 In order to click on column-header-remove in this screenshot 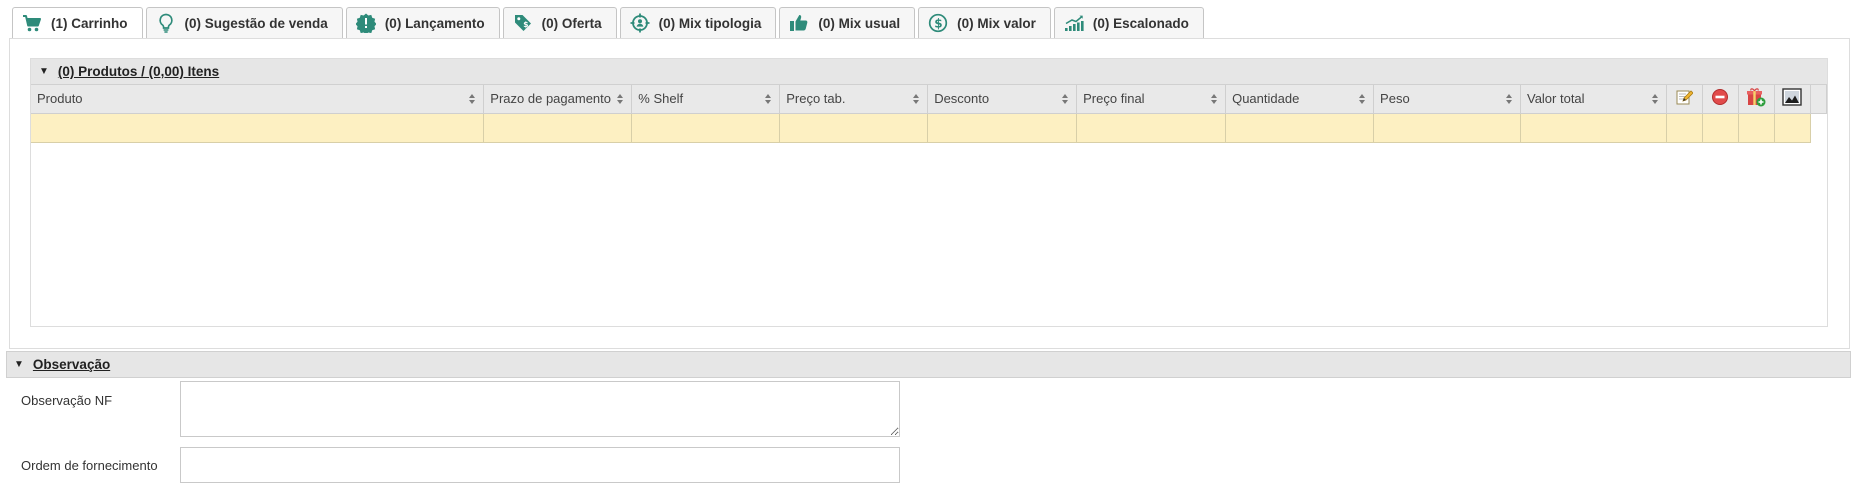, I will do `click(1720, 99)`.